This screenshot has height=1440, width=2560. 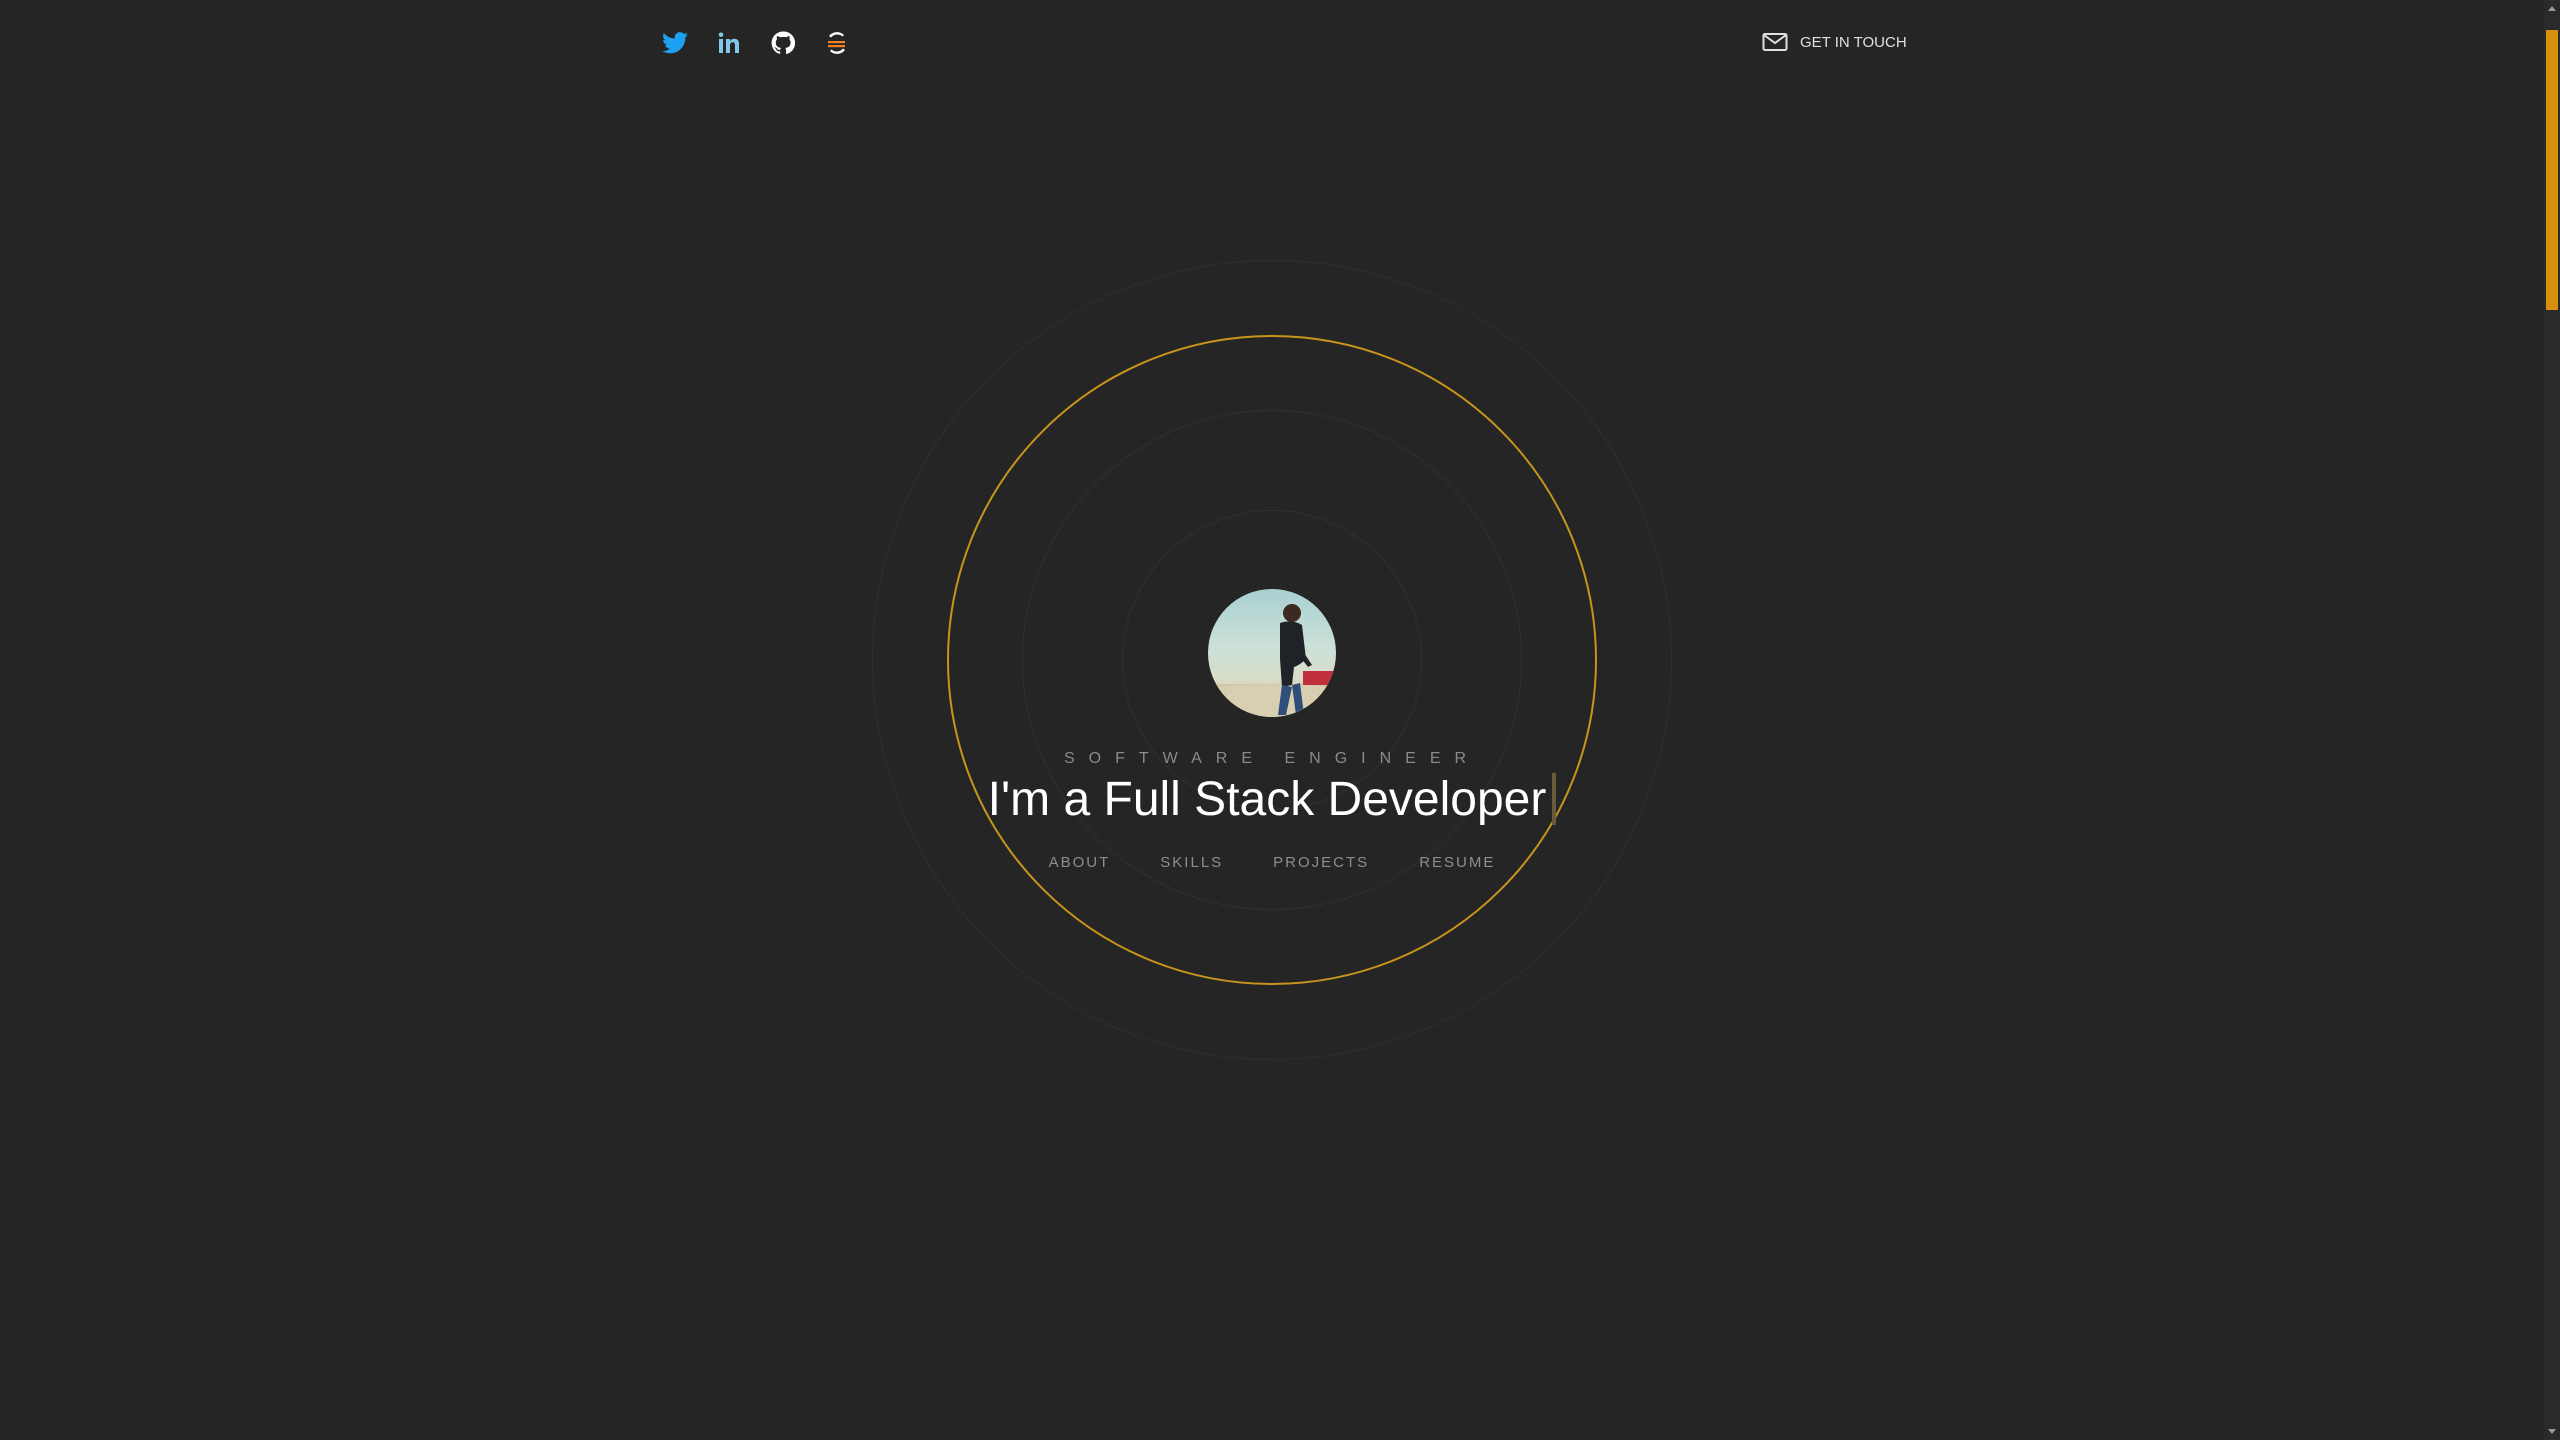 I want to click on nav-about-link: ABOUT, so click(x=1080, y=862).